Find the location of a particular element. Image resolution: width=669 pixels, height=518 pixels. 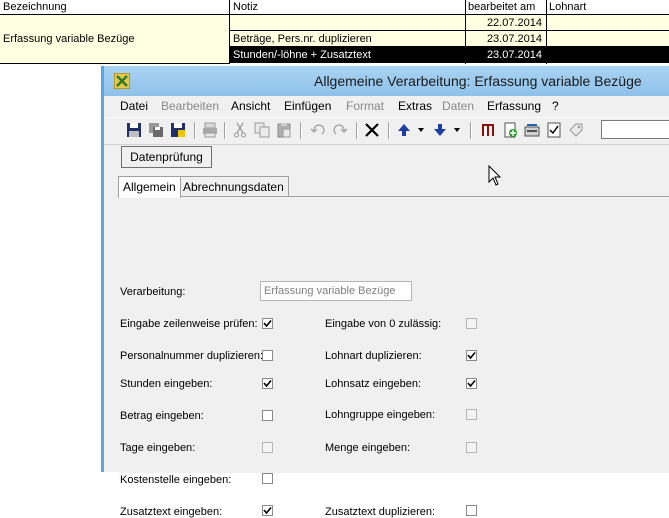

verarbeitung-label: Verarbeitung: is located at coordinates (153, 292).